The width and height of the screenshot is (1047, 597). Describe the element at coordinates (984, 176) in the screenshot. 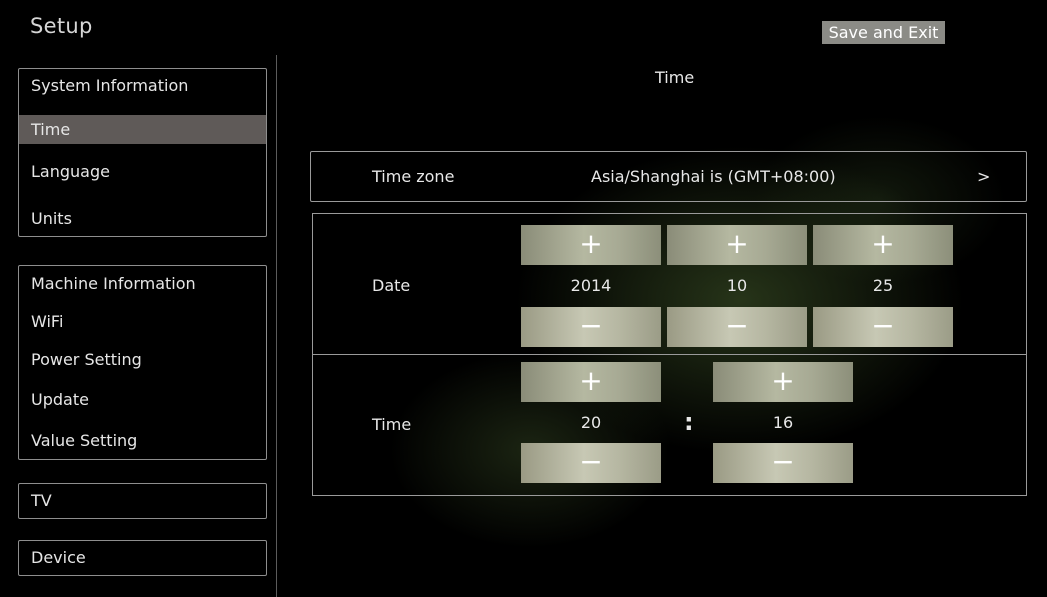

I see `chevron-right-icon: >` at that location.